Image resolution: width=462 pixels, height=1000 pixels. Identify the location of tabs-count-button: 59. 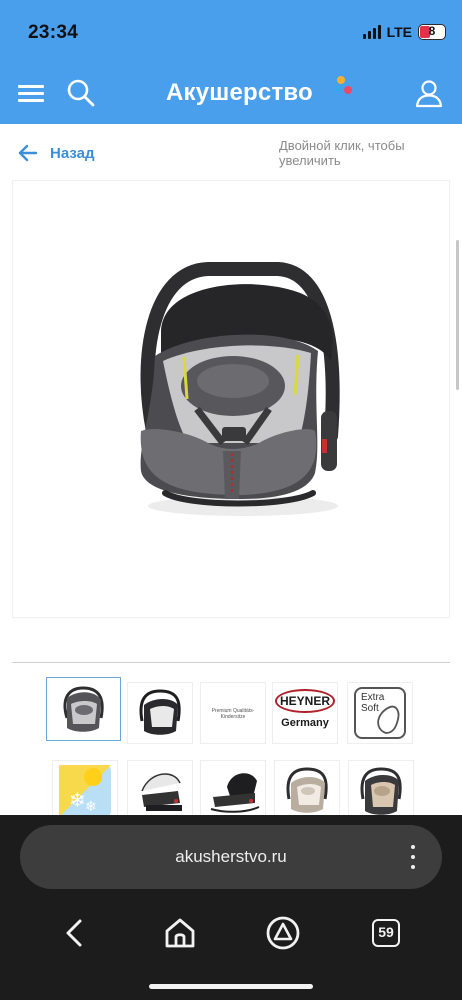
(386, 933).